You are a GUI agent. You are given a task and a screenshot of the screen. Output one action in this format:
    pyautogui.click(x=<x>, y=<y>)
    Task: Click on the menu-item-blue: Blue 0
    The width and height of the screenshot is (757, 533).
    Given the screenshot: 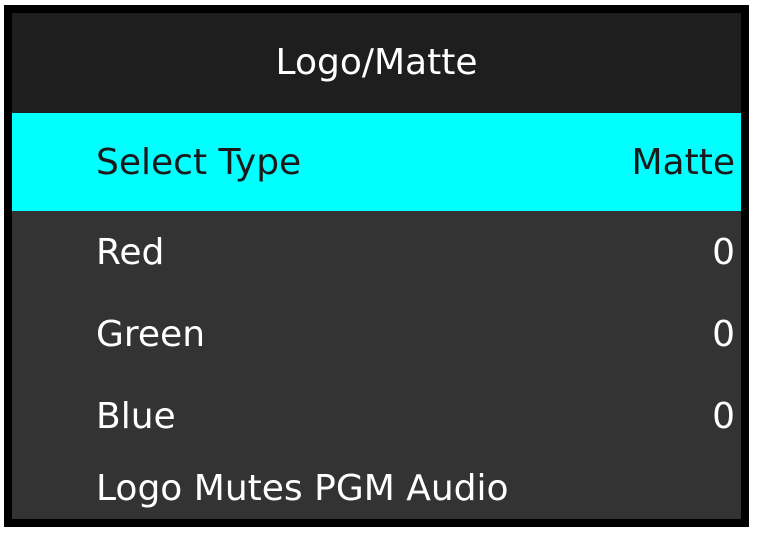 What is the action you would take?
    pyautogui.click(x=376, y=416)
    